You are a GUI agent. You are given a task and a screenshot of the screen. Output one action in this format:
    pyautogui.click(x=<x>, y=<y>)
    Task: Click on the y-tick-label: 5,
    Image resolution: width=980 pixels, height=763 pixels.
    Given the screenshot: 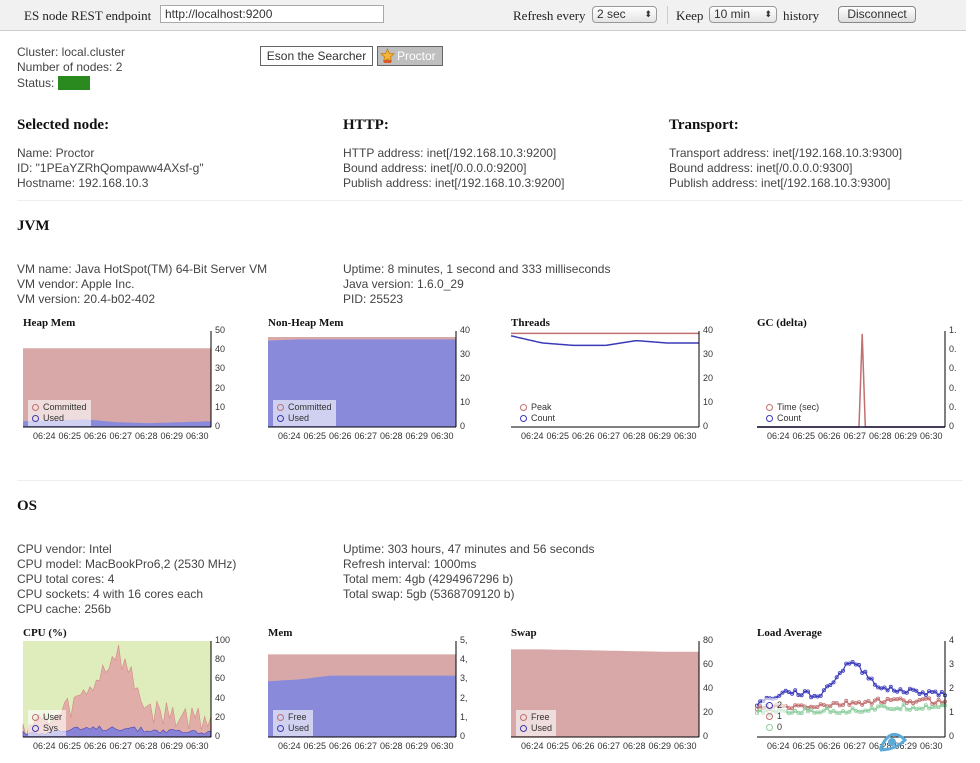 What is the action you would take?
    pyautogui.click(x=464, y=640)
    